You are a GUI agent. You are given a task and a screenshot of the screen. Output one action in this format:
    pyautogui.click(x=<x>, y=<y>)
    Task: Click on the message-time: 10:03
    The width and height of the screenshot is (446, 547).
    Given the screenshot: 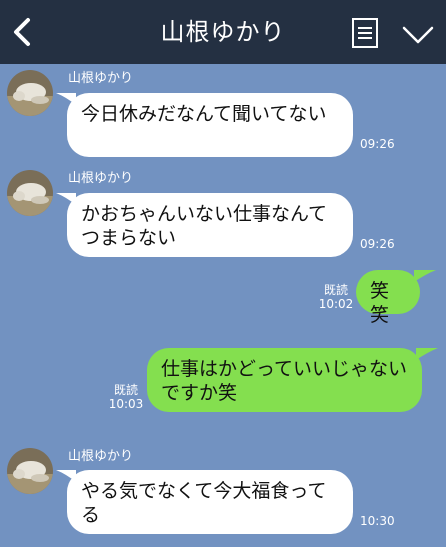 What is the action you would take?
    pyautogui.click(x=126, y=404)
    